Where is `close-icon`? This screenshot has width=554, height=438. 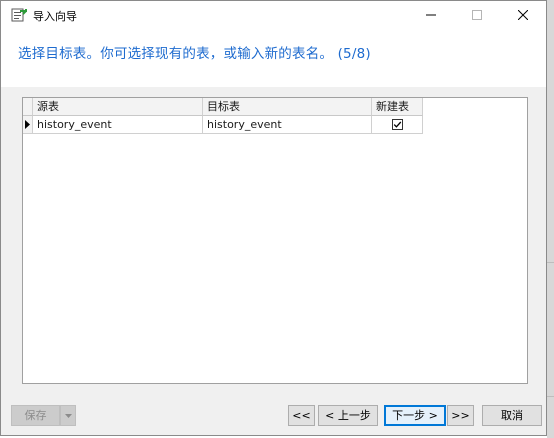 close-icon is located at coordinates (523, 15).